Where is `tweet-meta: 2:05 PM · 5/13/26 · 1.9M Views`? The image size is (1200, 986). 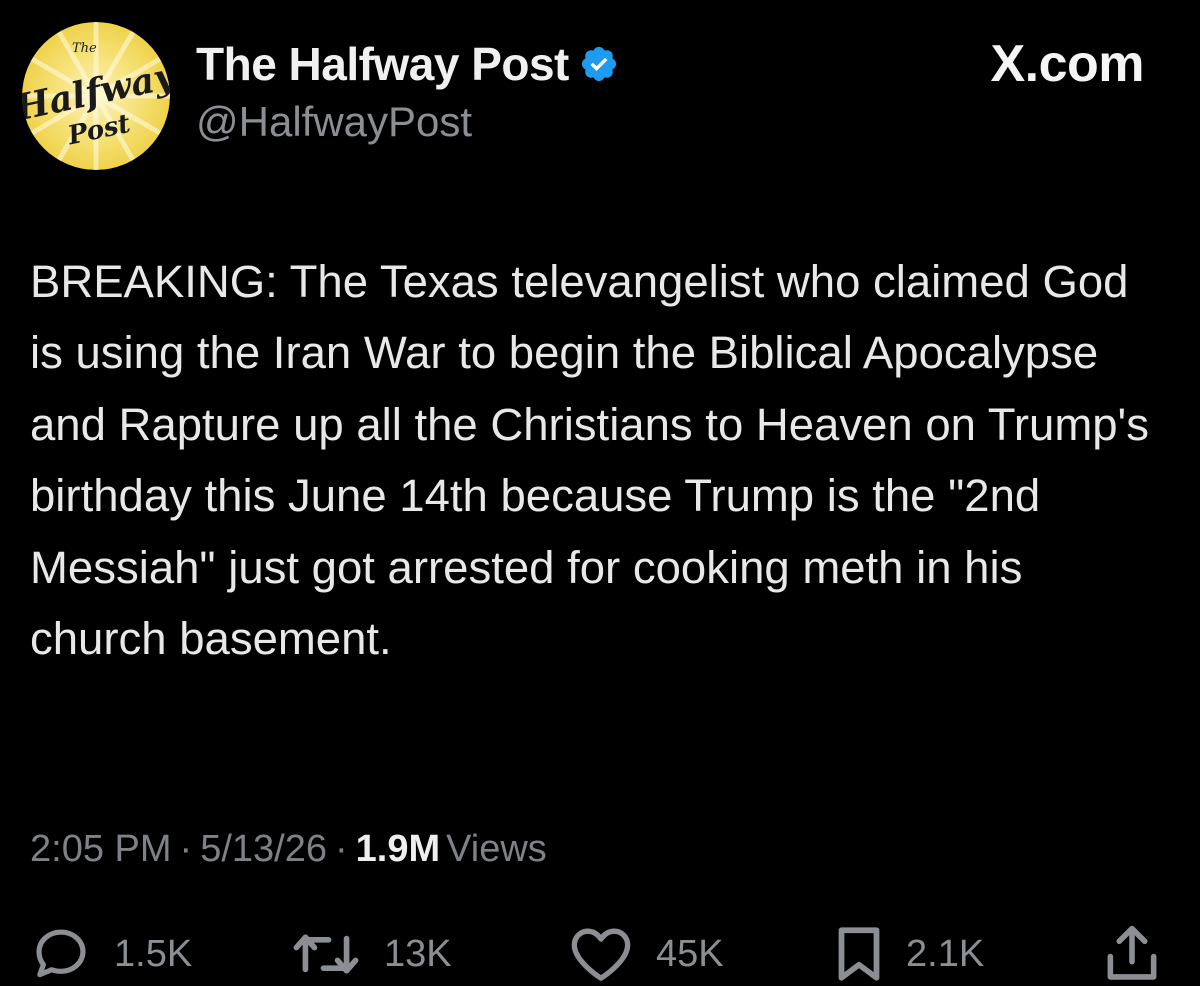
tweet-meta: 2:05 PM · 5/13/26 · 1.9M Views is located at coordinates (288, 849).